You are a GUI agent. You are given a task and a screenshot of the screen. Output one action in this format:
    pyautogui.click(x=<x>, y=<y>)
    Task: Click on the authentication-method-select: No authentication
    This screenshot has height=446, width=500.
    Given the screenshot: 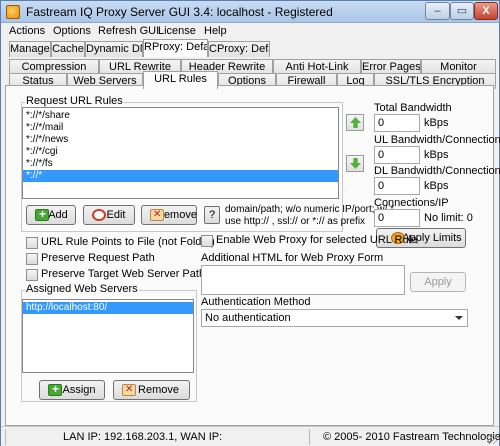 What is the action you would take?
    pyautogui.click(x=334, y=318)
    